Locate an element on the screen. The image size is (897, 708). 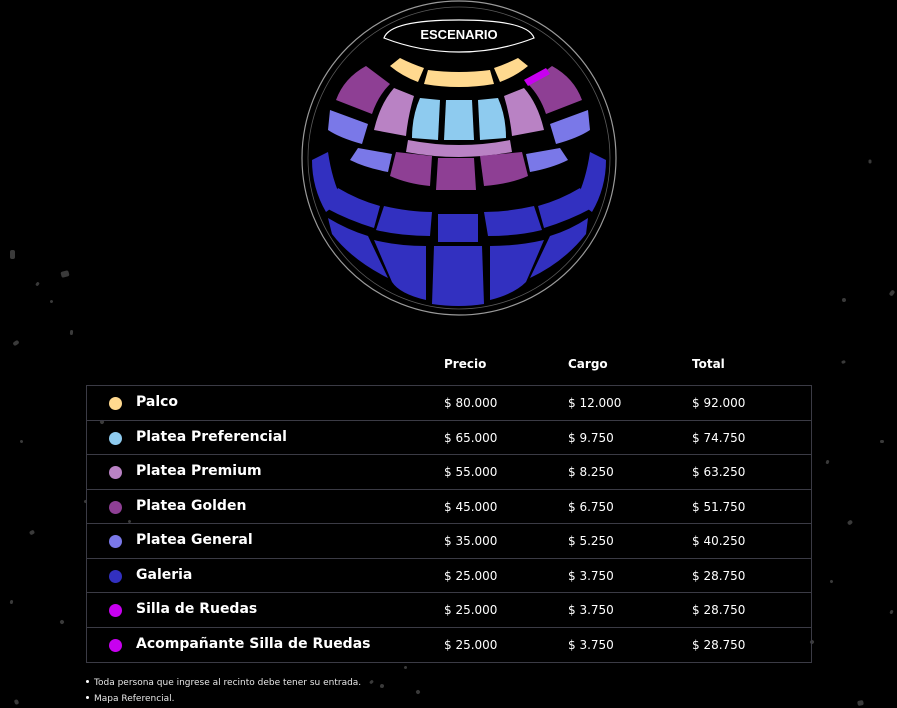
cargo-cell: $ 12.000 is located at coordinates (595, 403).